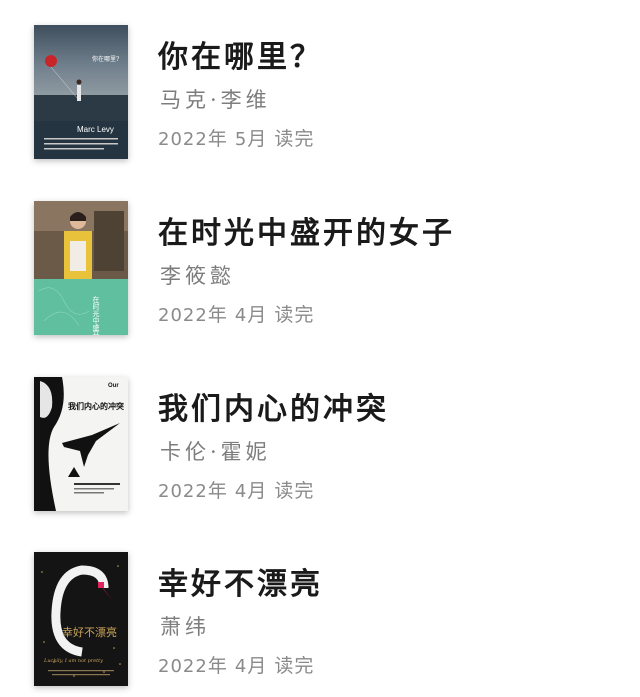  I want to click on book-author: 卡伦·霍妮, so click(215, 452).